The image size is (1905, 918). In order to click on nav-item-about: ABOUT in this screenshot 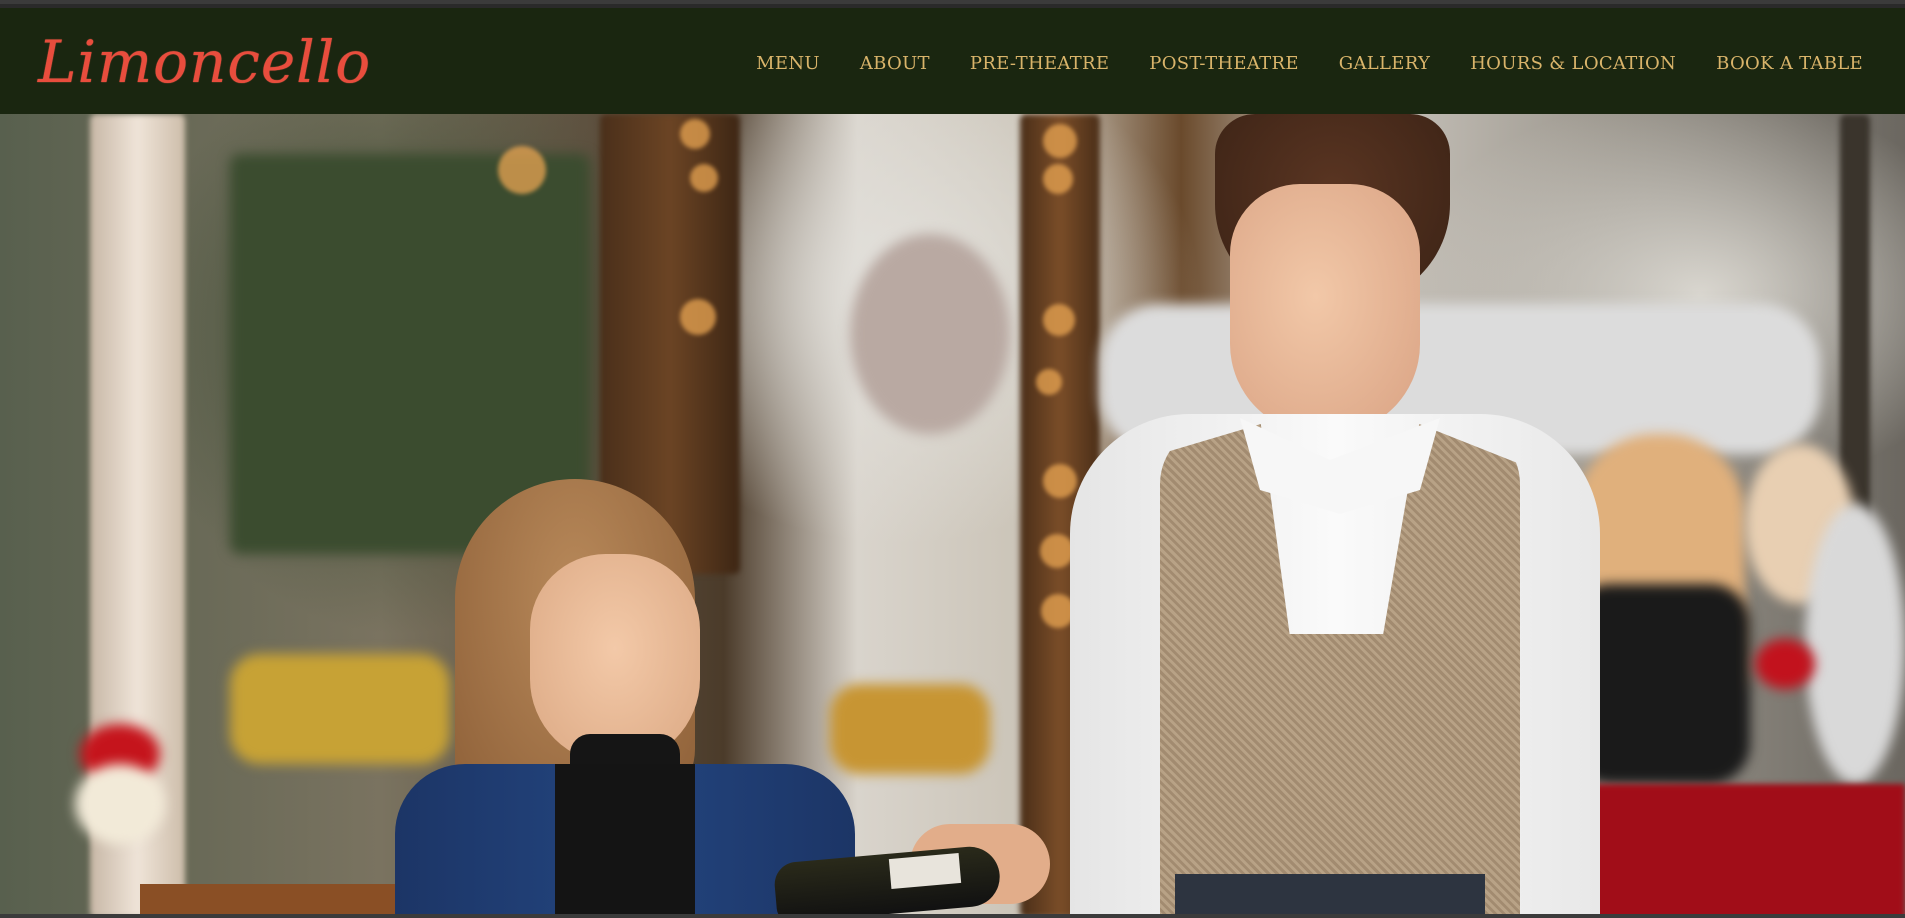, I will do `click(895, 64)`.